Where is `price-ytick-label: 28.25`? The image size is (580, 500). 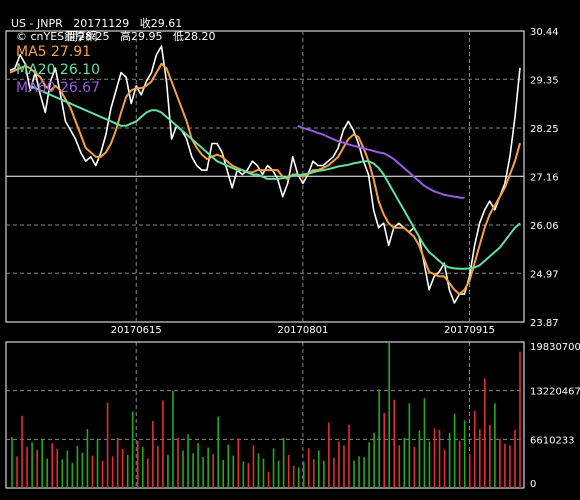 price-ytick-label: 28.25 is located at coordinates (544, 129).